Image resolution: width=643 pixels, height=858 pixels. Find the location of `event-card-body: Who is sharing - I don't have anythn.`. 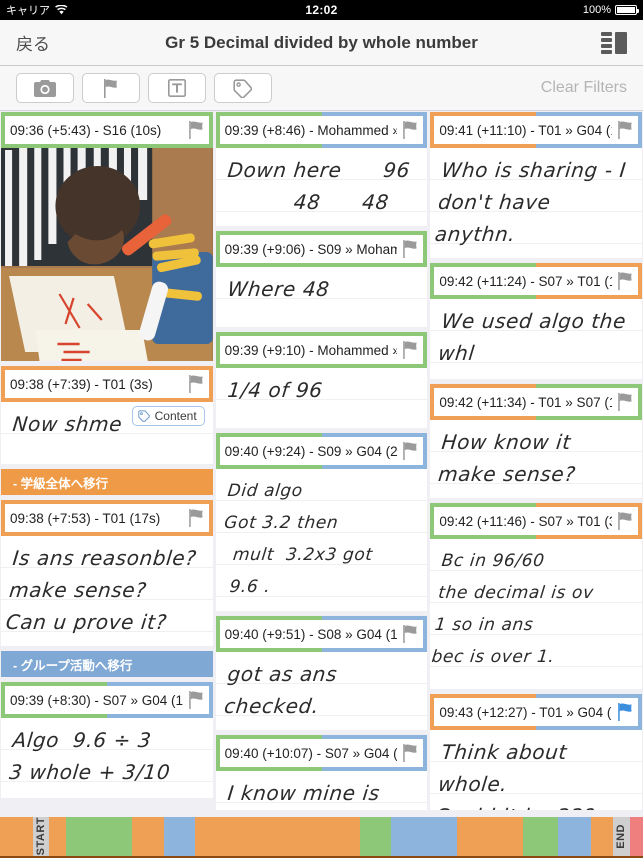

event-card-body: Who is sharing - I don't have anythn. is located at coordinates (536, 203).